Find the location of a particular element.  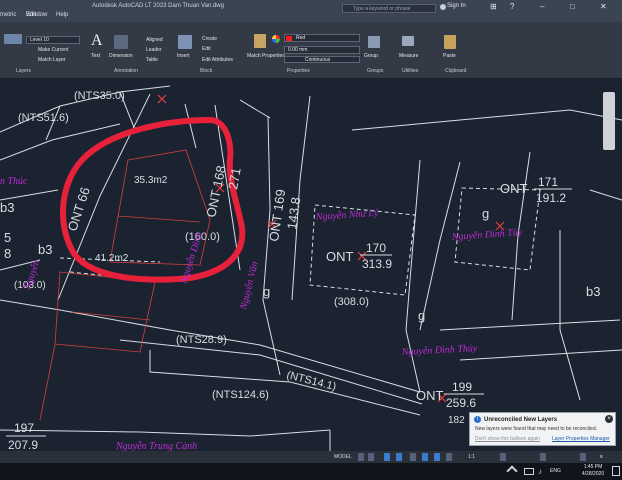

make-current-button: Make Current is located at coordinates (53, 50).